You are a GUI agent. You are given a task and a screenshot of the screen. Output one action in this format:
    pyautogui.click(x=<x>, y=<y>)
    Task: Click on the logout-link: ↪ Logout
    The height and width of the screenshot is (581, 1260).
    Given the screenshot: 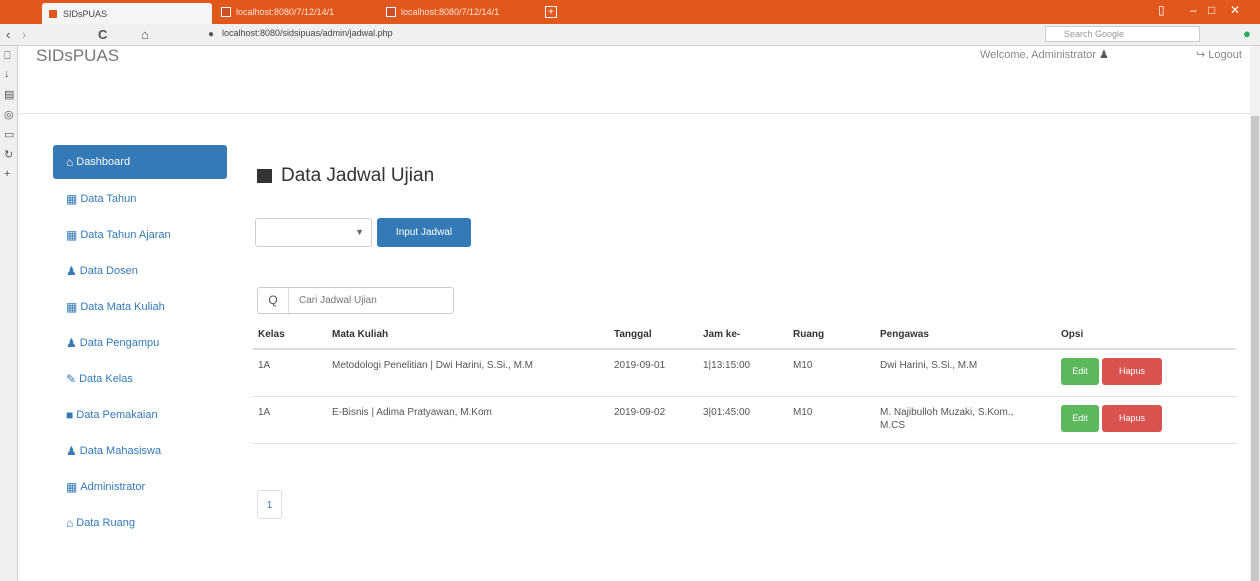 What is the action you would take?
    pyautogui.click(x=1219, y=54)
    